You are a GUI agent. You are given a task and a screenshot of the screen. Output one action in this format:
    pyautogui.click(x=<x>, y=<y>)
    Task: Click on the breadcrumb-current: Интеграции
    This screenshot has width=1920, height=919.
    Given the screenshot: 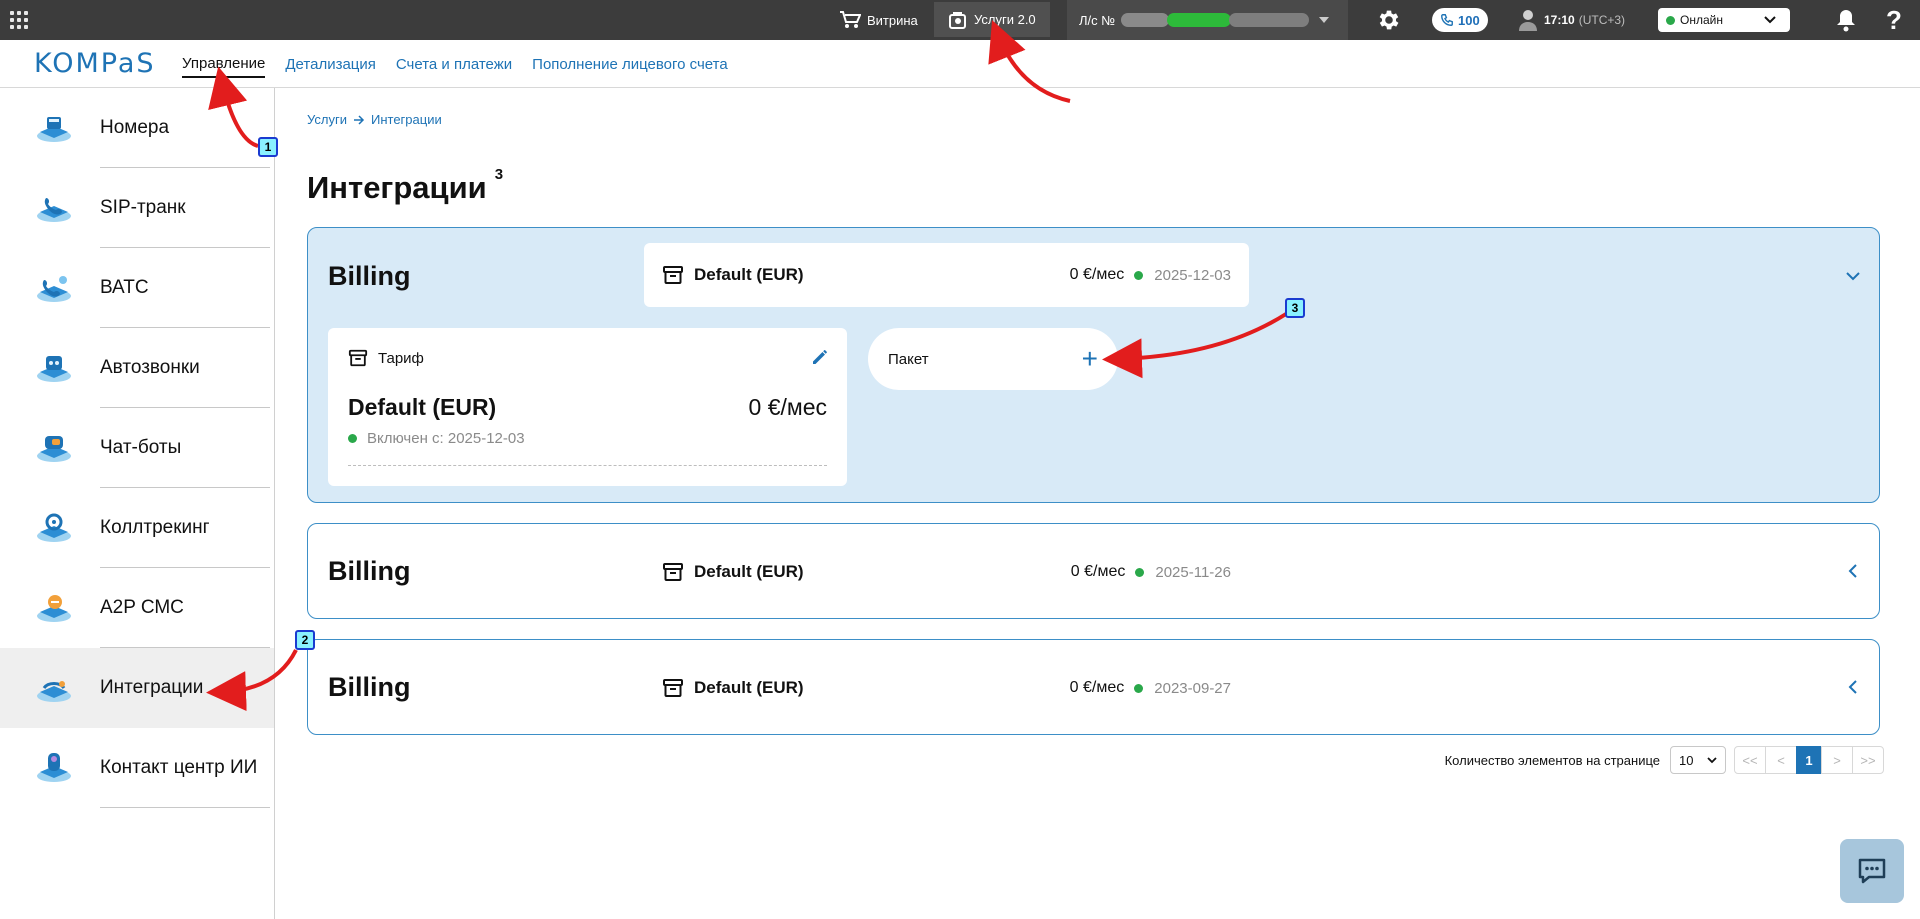 What is the action you would take?
    pyautogui.click(x=406, y=119)
    